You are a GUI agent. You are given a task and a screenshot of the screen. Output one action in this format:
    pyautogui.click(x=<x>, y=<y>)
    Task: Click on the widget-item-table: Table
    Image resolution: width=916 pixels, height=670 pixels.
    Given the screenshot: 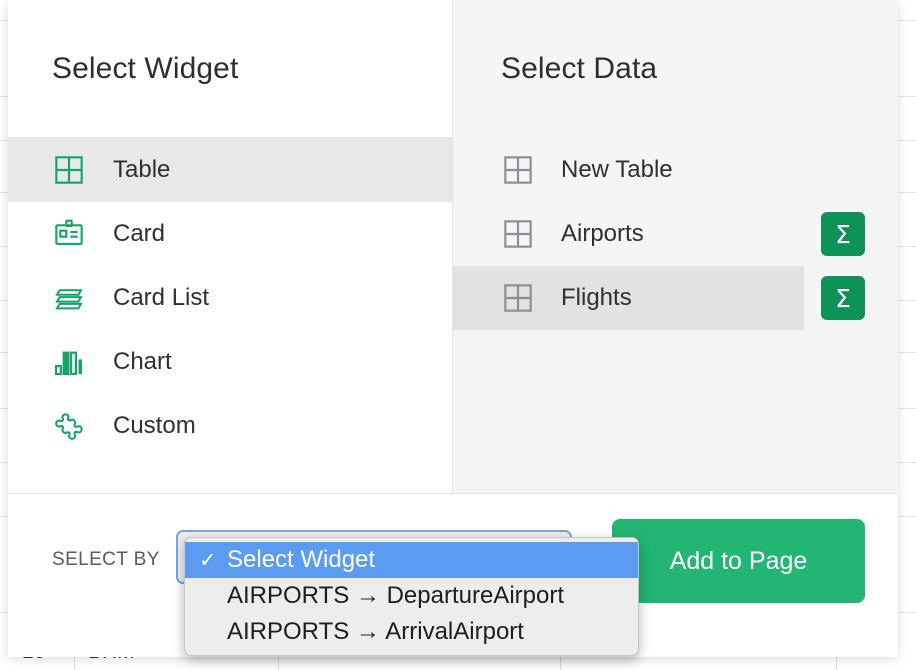 What is the action you would take?
    pyautogui.click(x=230, y=170)
    